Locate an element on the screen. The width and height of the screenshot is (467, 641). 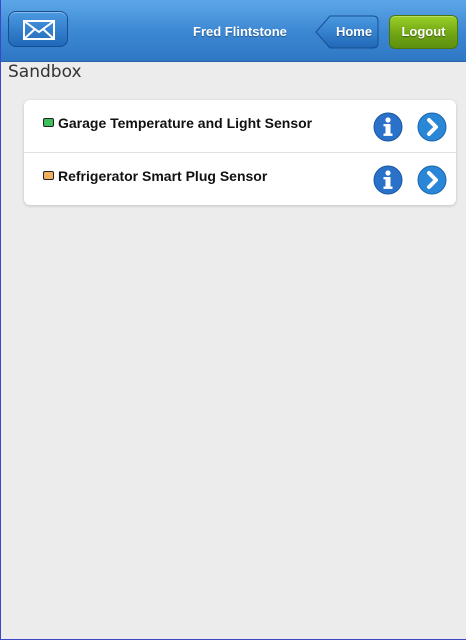
header-bar: Fred Flintstone Home Logout is located at coordinates (233, 31).